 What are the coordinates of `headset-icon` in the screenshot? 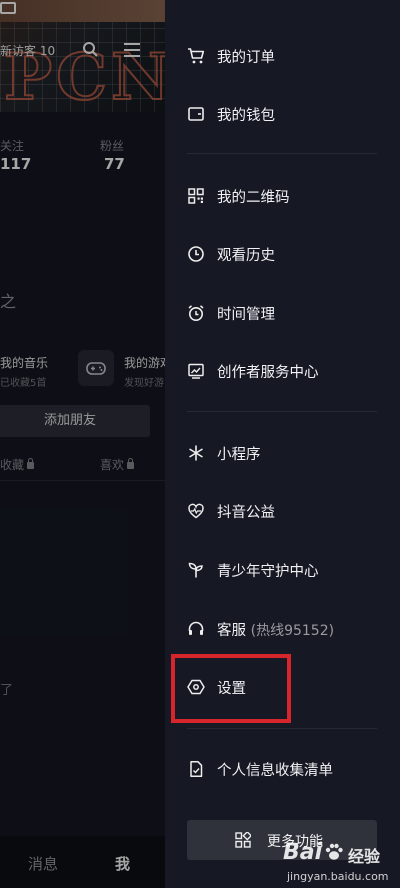 It's located at (196, 629).